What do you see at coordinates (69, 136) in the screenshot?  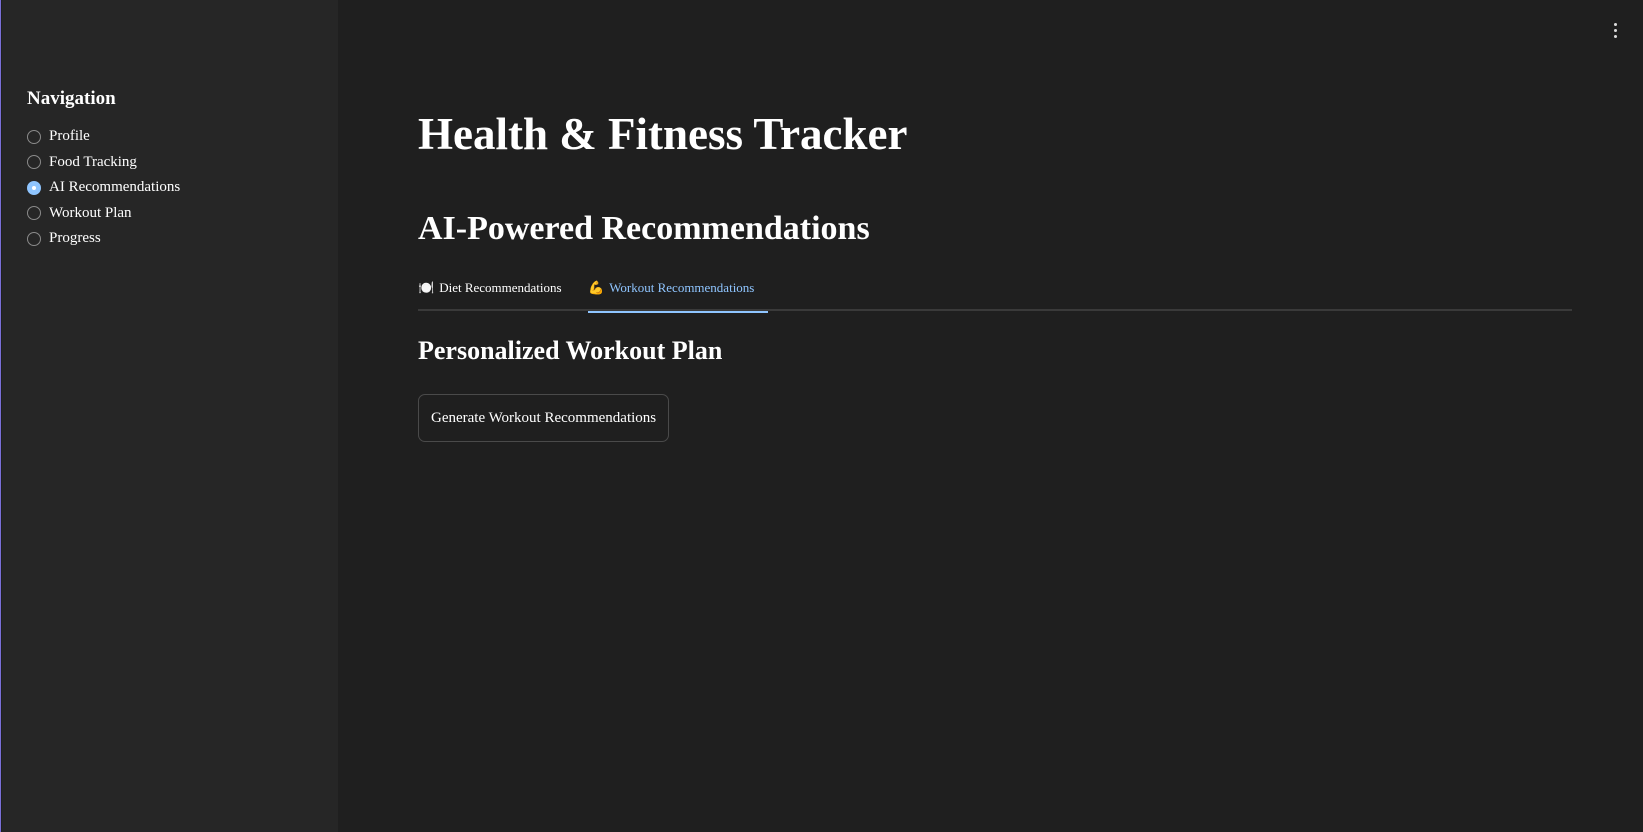 I see `sidebar-item-label: Profile` at bounding box center [69, 136].